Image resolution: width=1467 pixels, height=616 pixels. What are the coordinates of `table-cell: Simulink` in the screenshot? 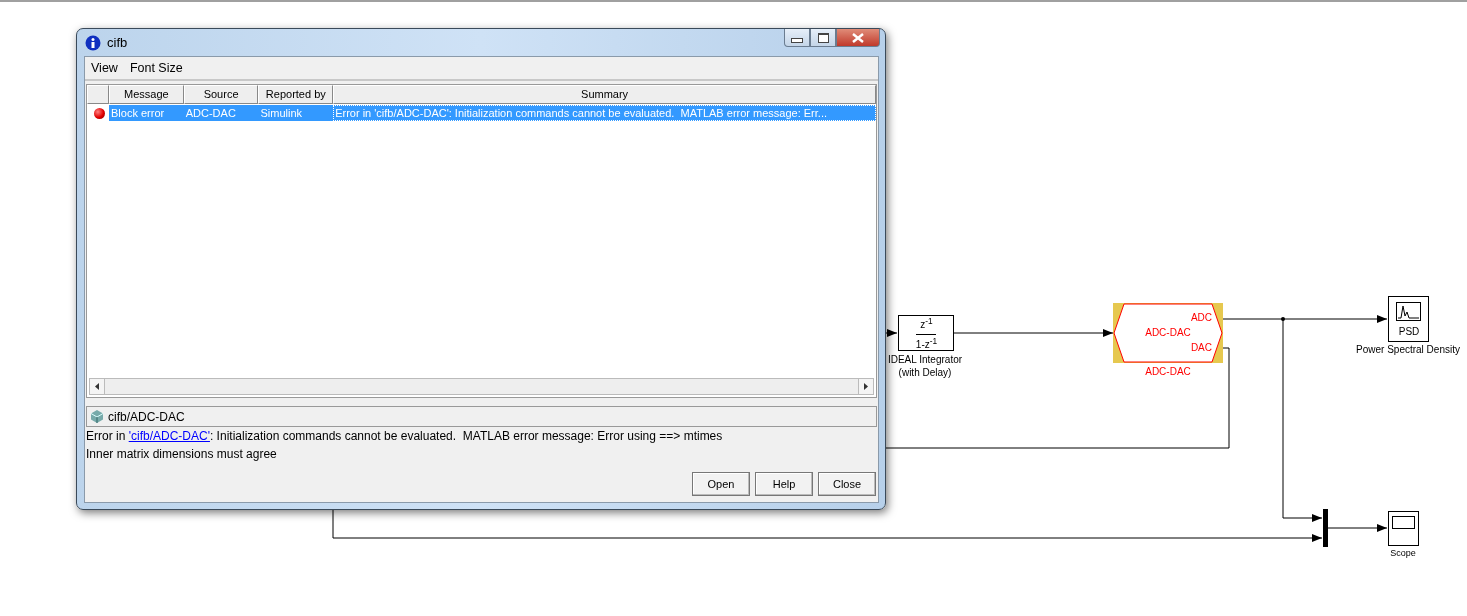 It's located at (296, 113).